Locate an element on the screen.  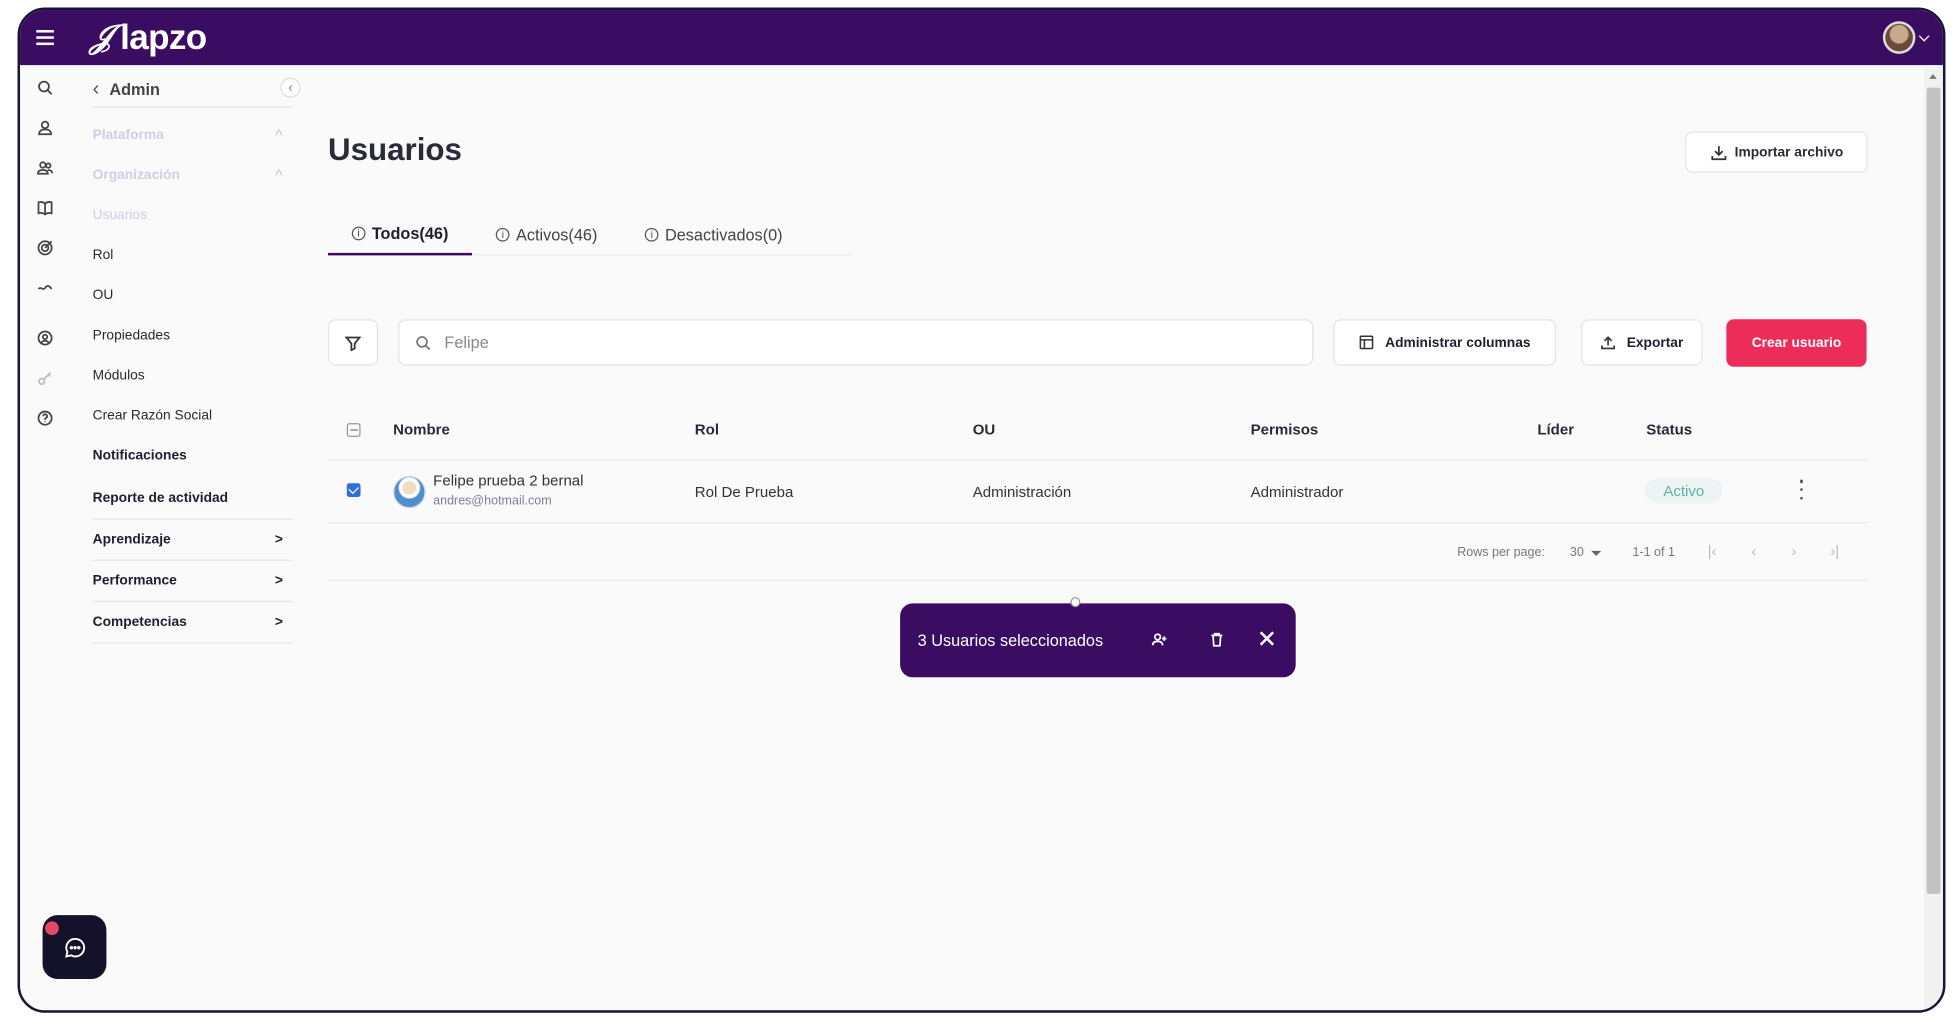
export-label: Exportar is located at coordinates (1655, 342).